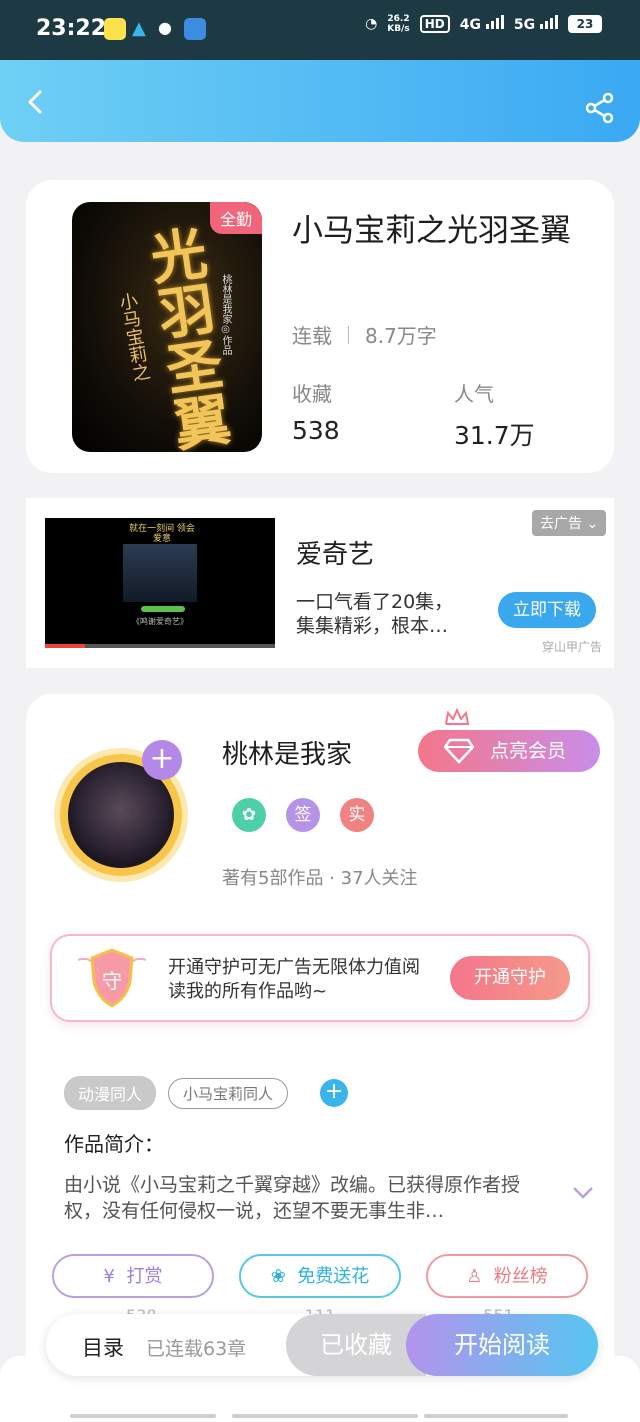 The height and width of the screenshot is (1422, 640). I want to click on status-indicators: ◔ 26.2 KB/s HD 4G 5G 23, so click(483, 24).